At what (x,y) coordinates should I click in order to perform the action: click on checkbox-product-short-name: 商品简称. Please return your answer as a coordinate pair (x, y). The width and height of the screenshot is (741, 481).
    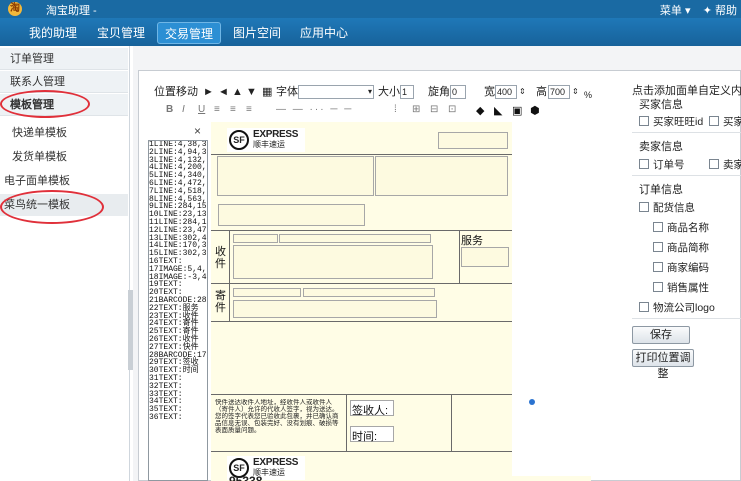
    Looking at the image, I should click on (681, 247).